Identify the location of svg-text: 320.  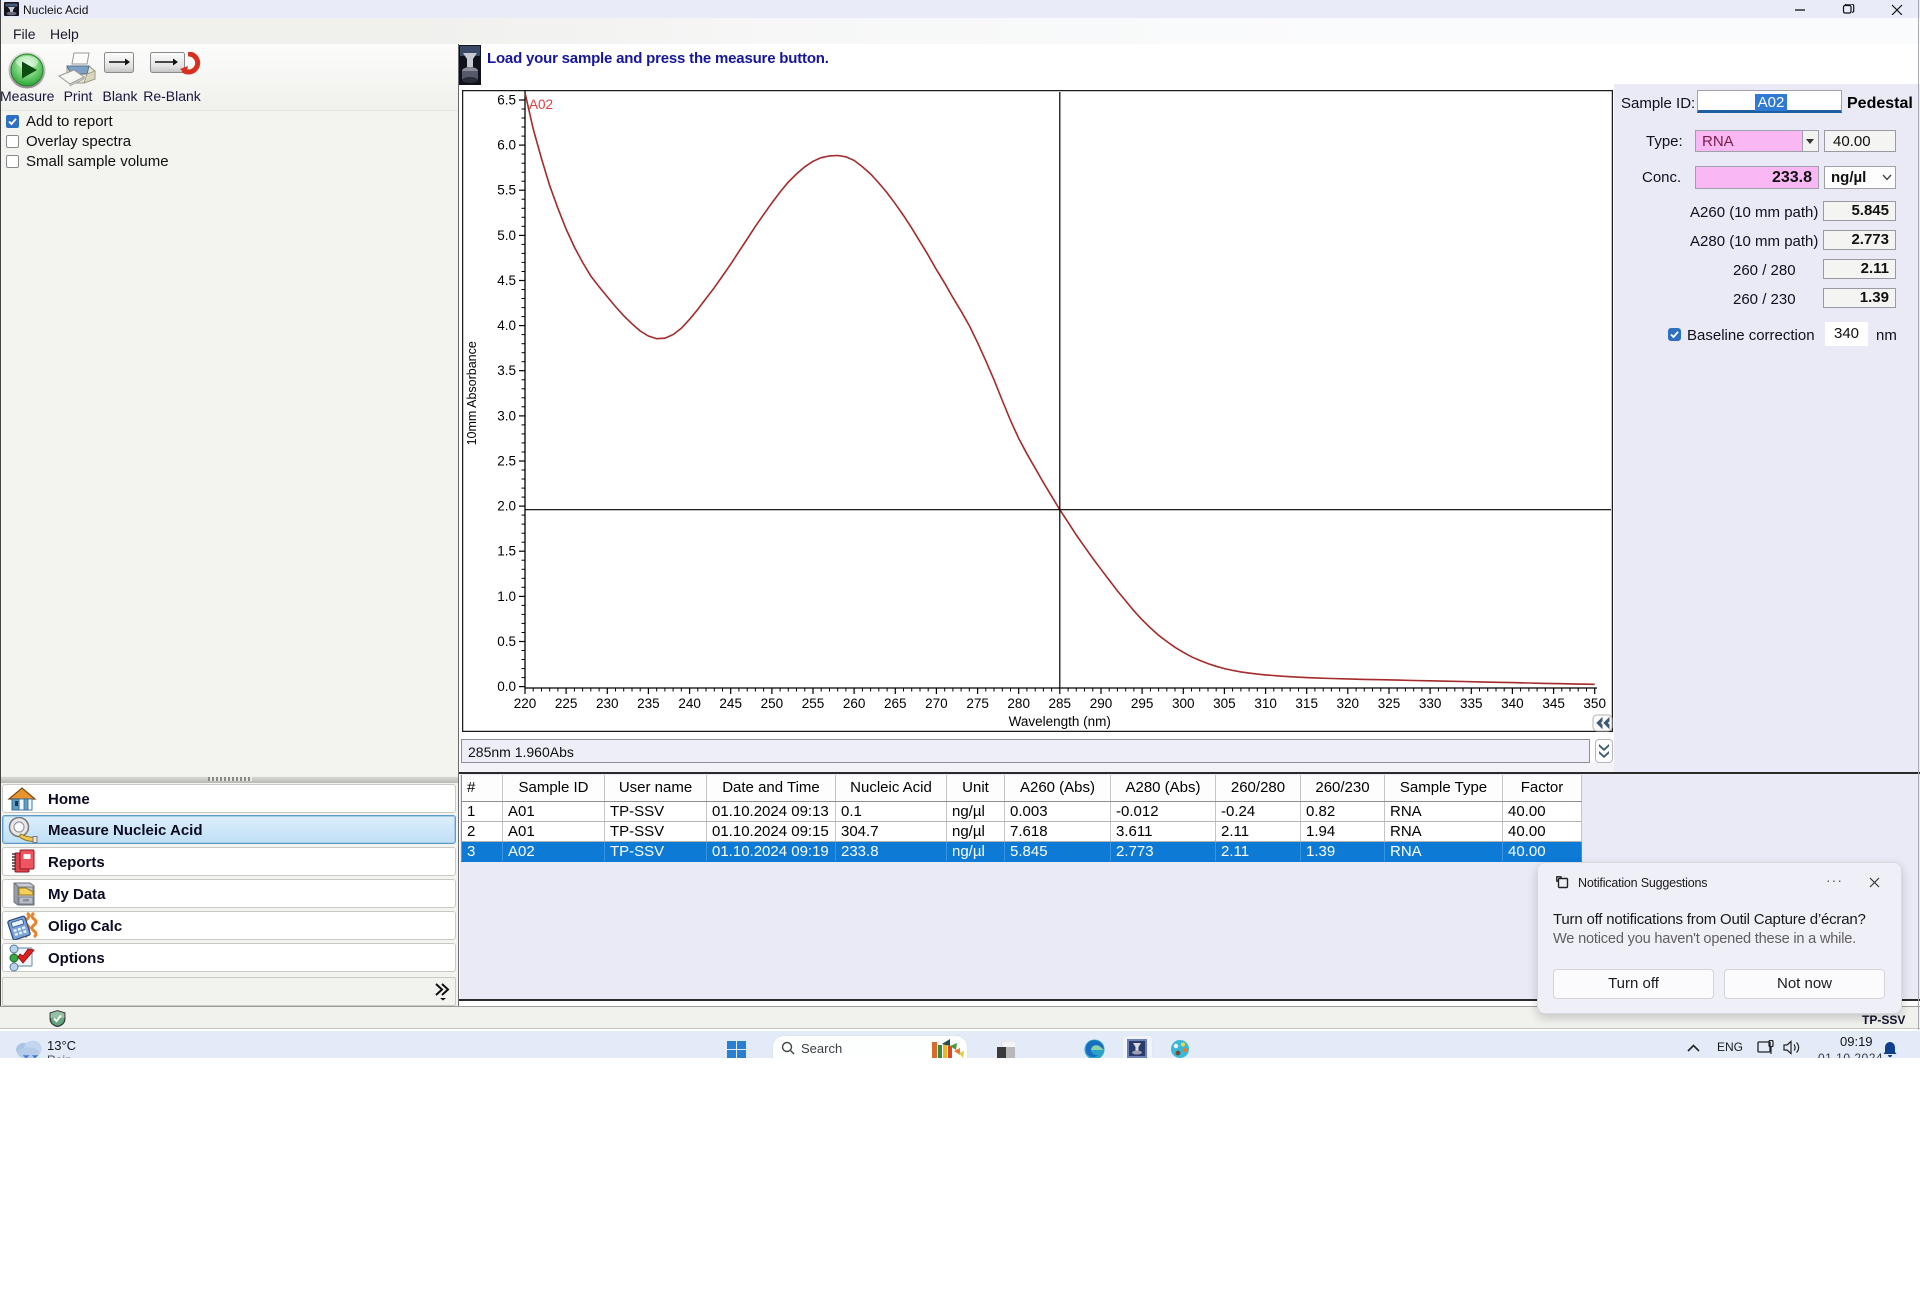
(1348, 703).